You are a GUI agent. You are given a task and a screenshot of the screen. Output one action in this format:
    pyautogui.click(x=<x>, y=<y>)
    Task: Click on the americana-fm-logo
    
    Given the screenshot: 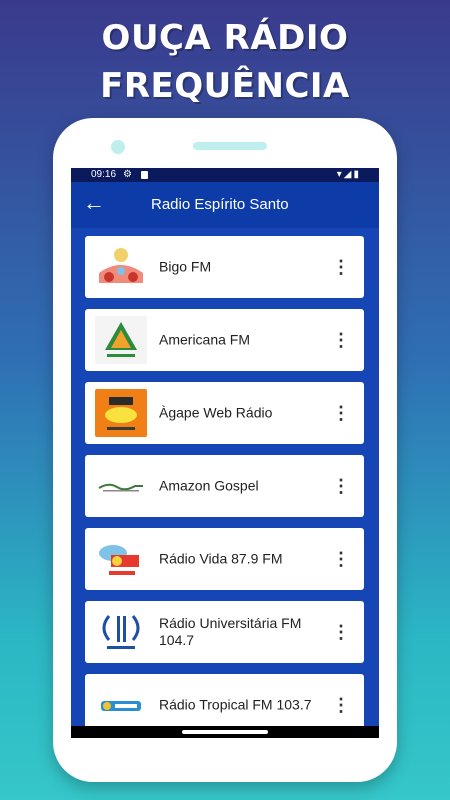 What is the action you would take?
    pyautogui.click(x=121, y=340)
    